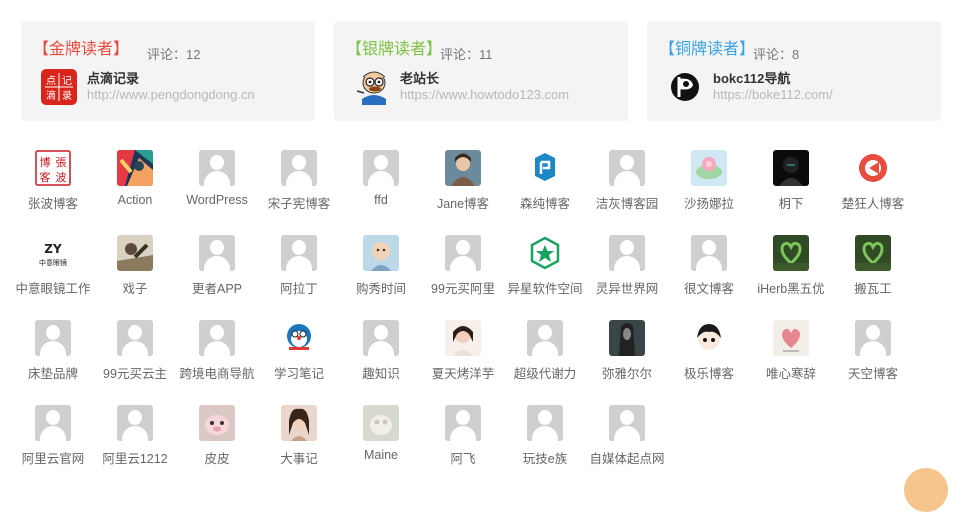 This screenshot has height=512, width=972. Describe the element at coordinates (873, 181) in the screenshot. I see `reader-item: 楚狂人博客` at that location.